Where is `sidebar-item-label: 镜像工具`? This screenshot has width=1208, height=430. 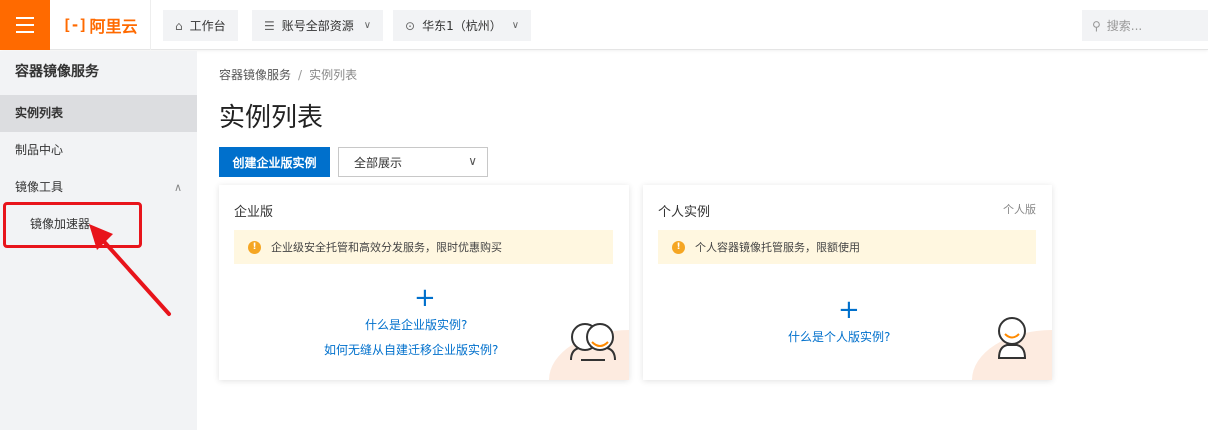 sidebar-item-label: 镜像工具 is located at coordinates (39, 187).